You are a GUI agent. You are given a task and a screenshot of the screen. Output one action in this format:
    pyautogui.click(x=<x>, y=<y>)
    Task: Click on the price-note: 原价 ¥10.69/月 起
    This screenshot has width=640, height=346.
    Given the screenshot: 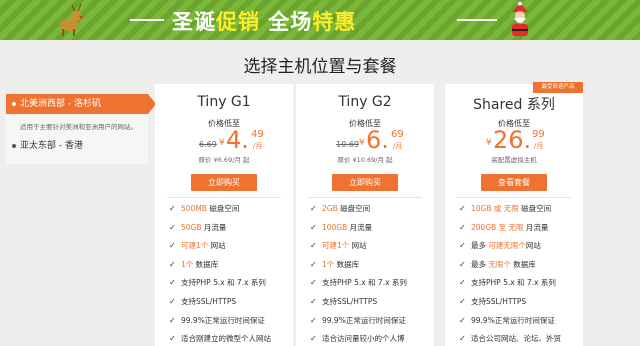 What is the action you would take?
    pyautogui.click(x=365, y=160)
    